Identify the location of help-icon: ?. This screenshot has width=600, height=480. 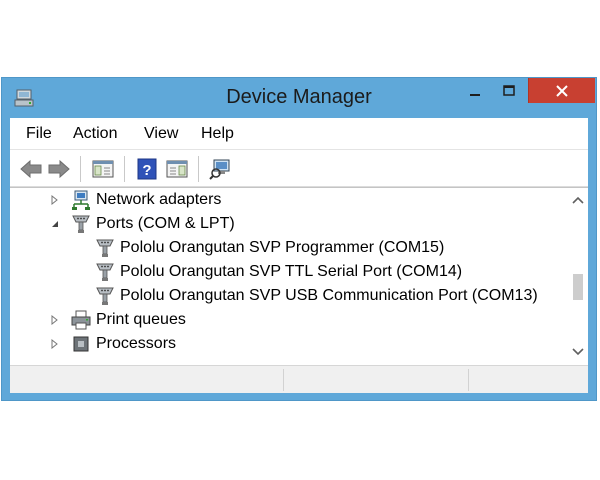
(147, 169).